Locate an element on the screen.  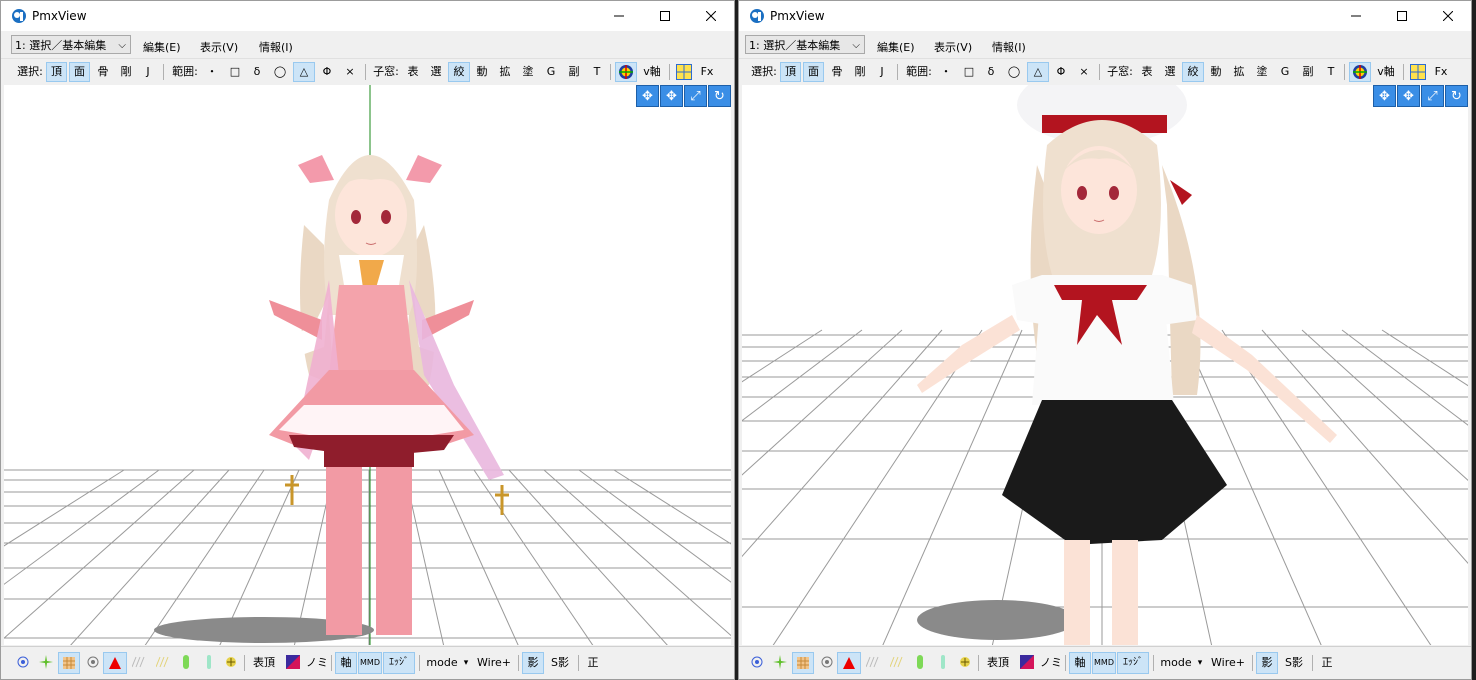
axis-gizmo-toggle is located at coordinates (1360, 72).